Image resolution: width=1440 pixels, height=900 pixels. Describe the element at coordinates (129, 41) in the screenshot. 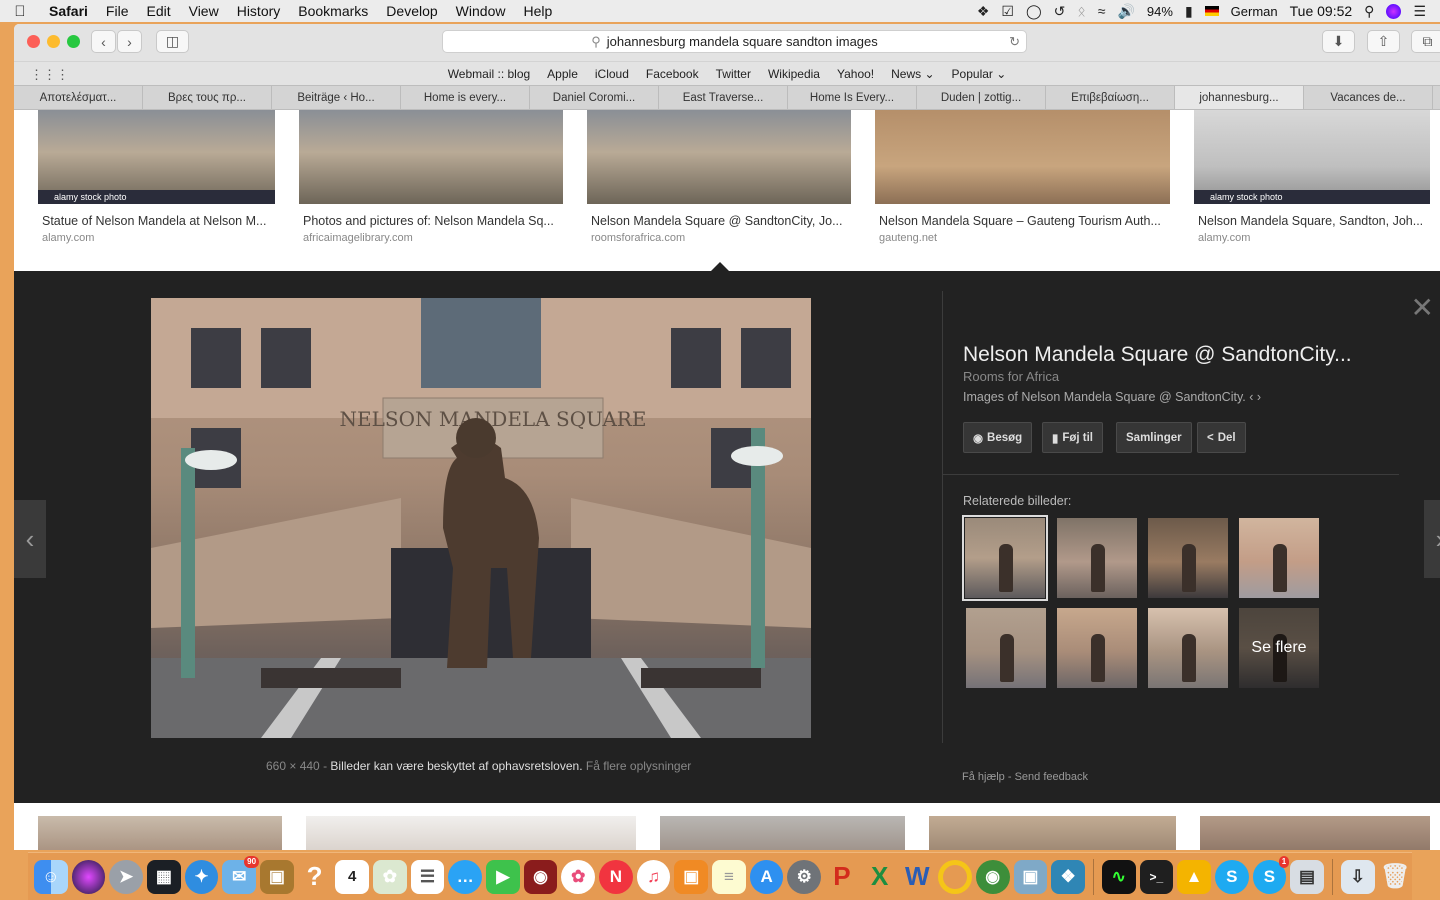

I see `forward-button: ›` at that location.